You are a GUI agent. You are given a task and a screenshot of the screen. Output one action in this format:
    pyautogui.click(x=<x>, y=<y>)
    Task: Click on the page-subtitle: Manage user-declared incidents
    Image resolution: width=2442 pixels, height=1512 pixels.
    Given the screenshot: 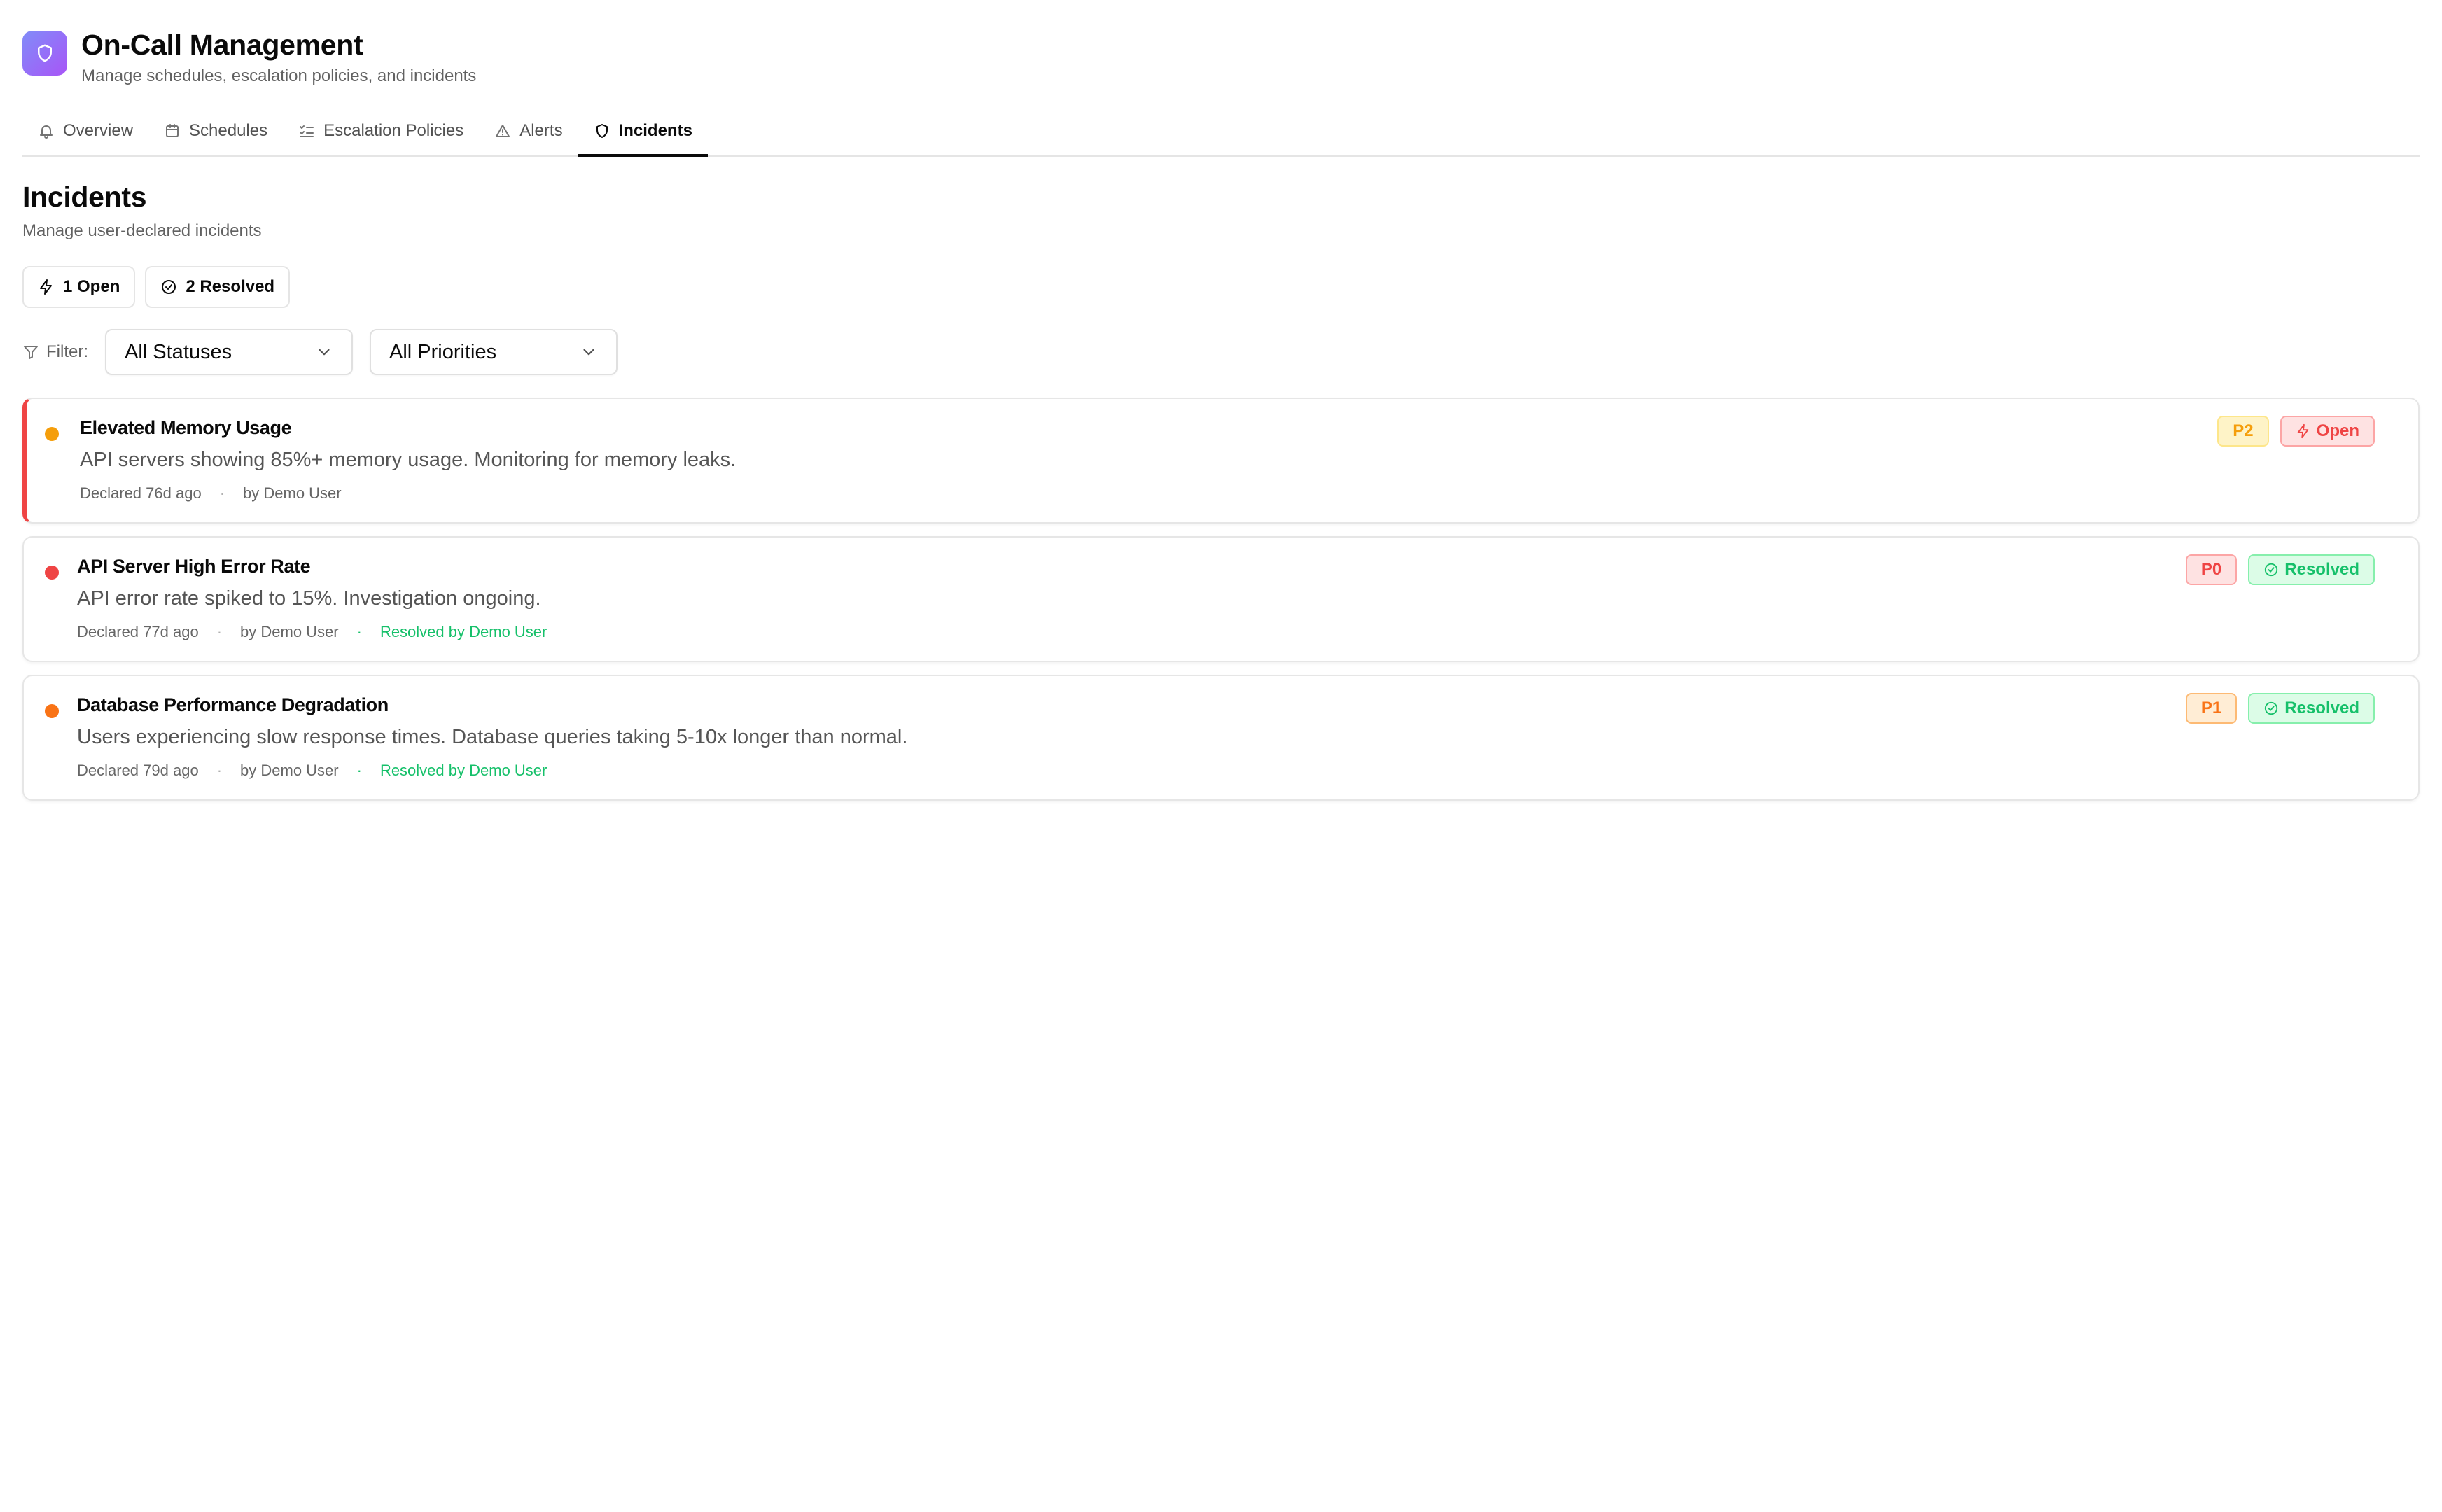 What is the action you would take?
    pyautogui.click(x=142, y=230)
    